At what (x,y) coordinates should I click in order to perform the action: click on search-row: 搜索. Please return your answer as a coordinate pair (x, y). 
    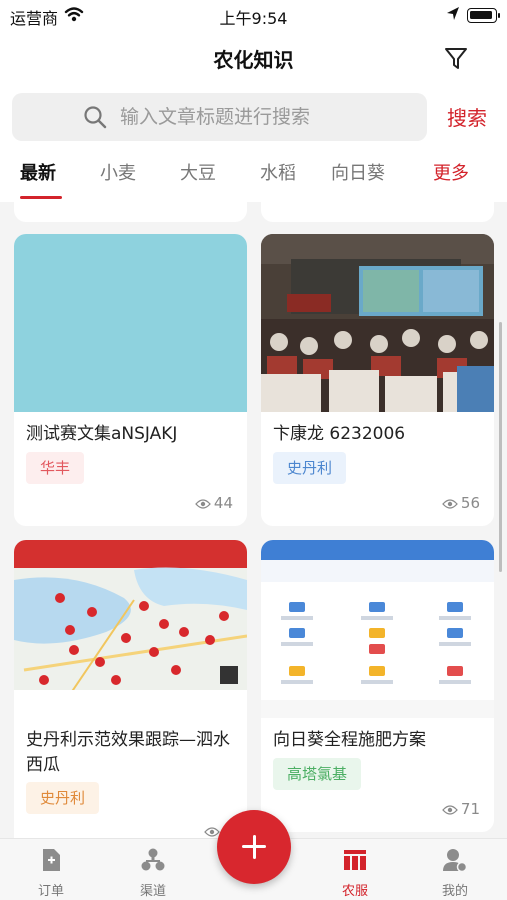
    Looking at the image, I should click on (253, 117).